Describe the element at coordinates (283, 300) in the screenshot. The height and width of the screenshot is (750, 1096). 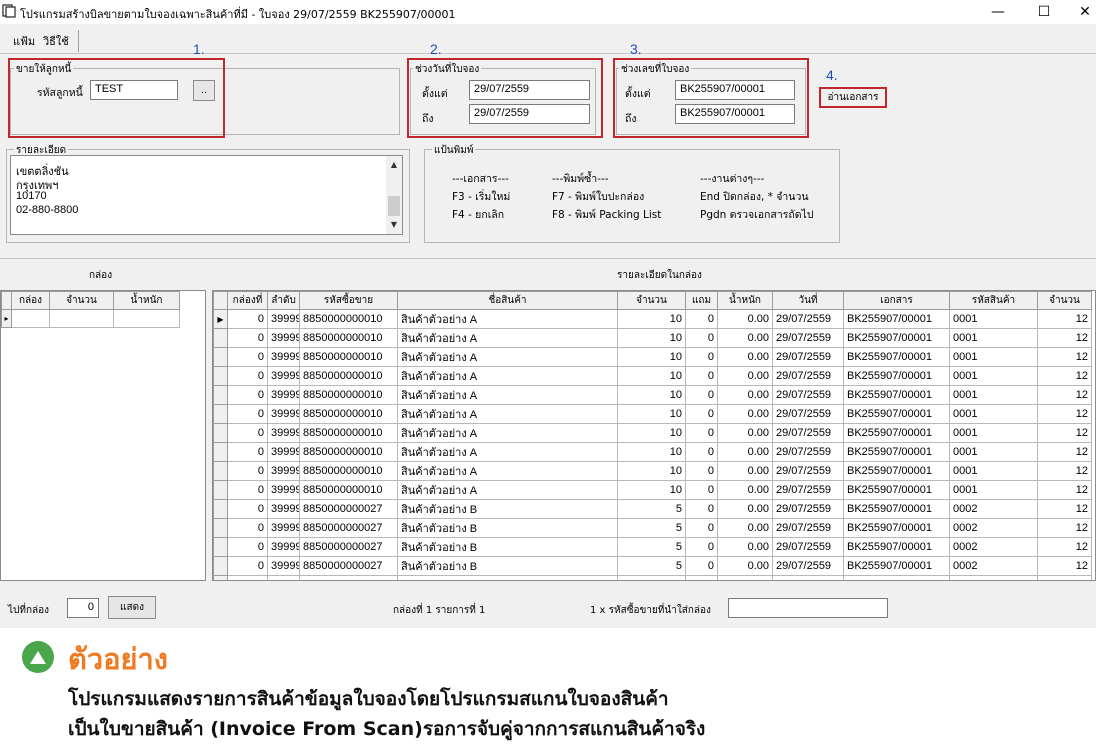
I see `detail-col-seq: ลำดับ` at that location.